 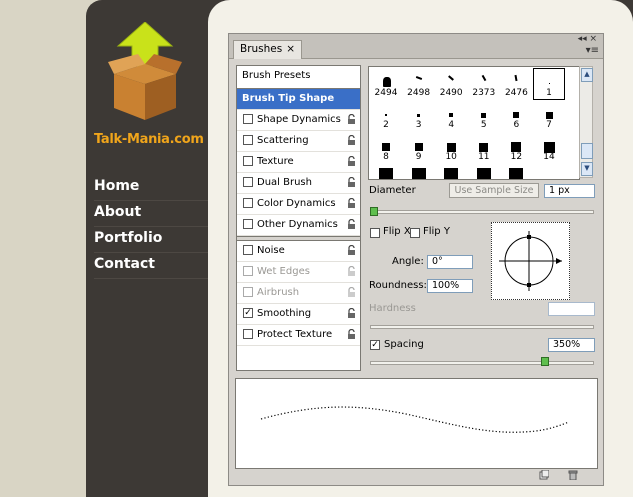 I want to click on brush-option-10: ✓ Smoothing, so click(x=298, y=314).